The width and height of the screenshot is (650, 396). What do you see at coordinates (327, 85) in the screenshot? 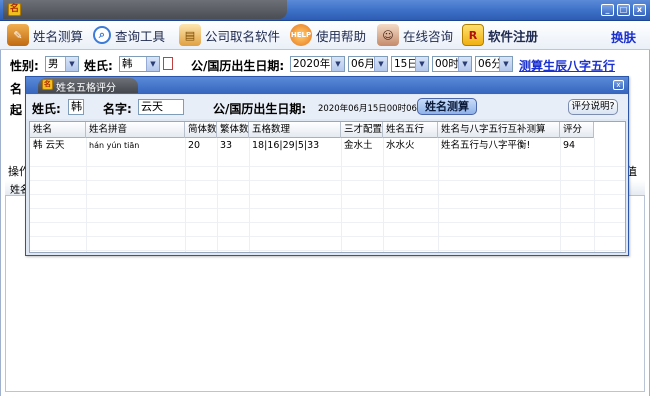
I see `dialog-title-bar: 名 姓名五格评分 x` at bounding box center [327, 85].